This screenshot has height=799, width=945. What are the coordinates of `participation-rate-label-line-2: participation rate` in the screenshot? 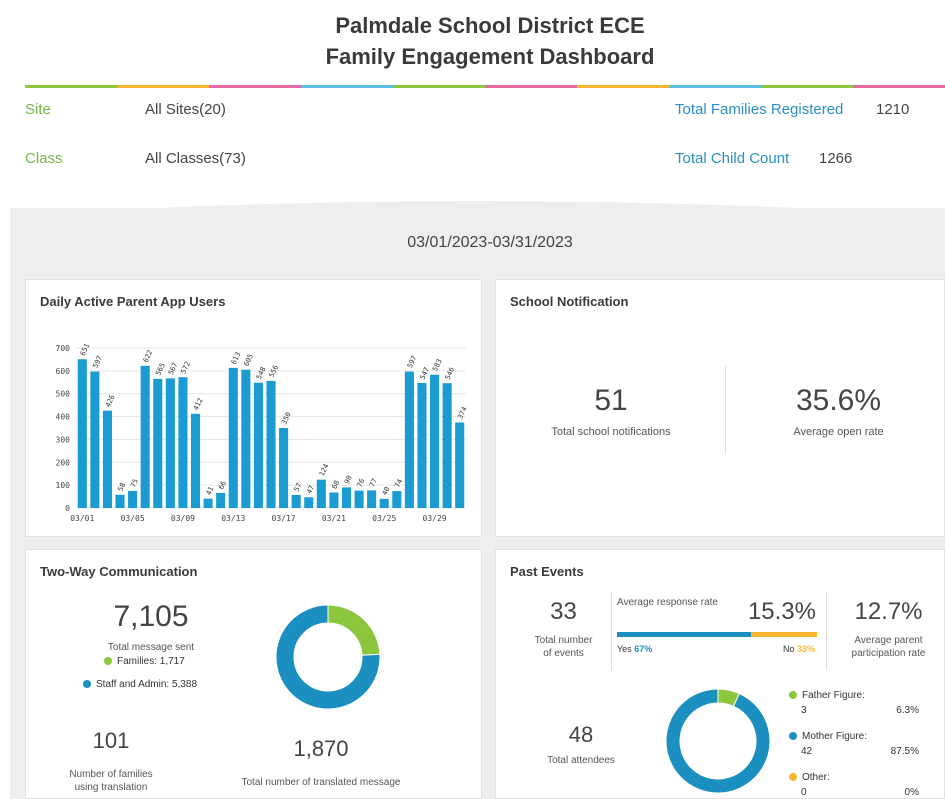 It's located at (888, 653).